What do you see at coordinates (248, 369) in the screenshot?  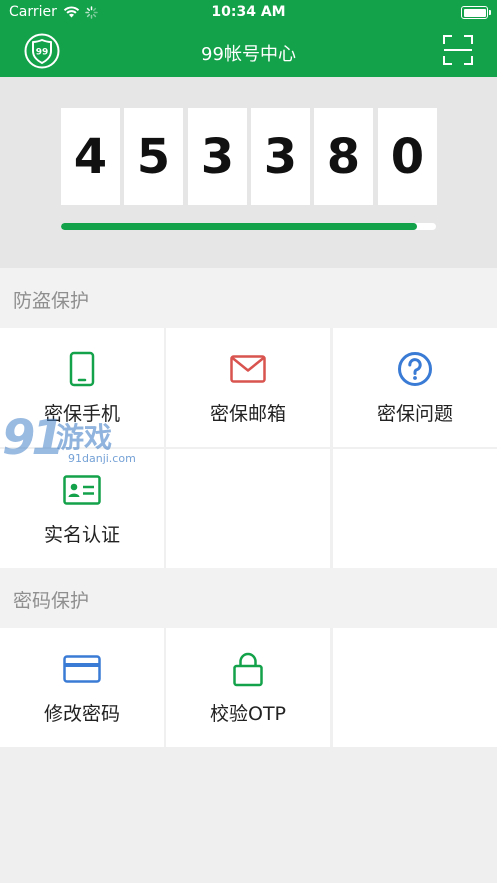 I see `mail-icon` at bounding box center [248, 369].